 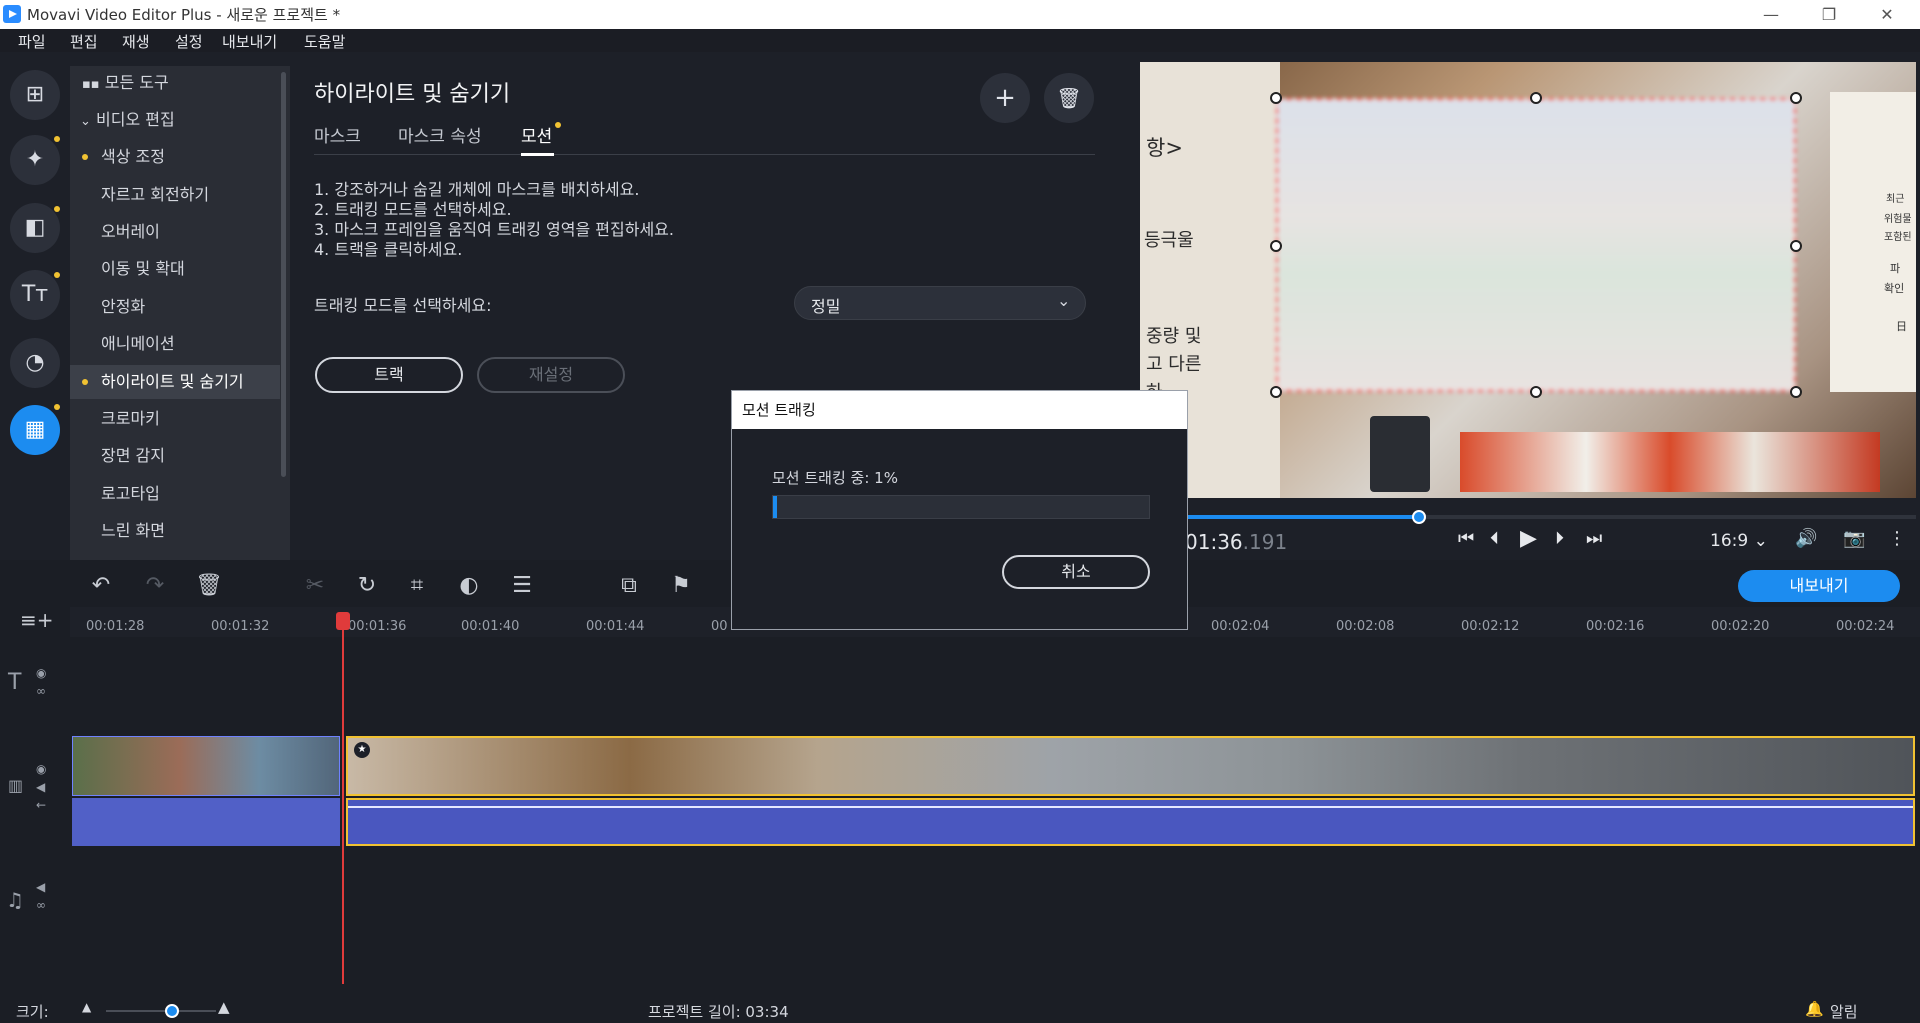 What do you see at coordinates (189, 41) in the screenshot?
I see `menu-settings: 설정` at bounding box center [189, 41].